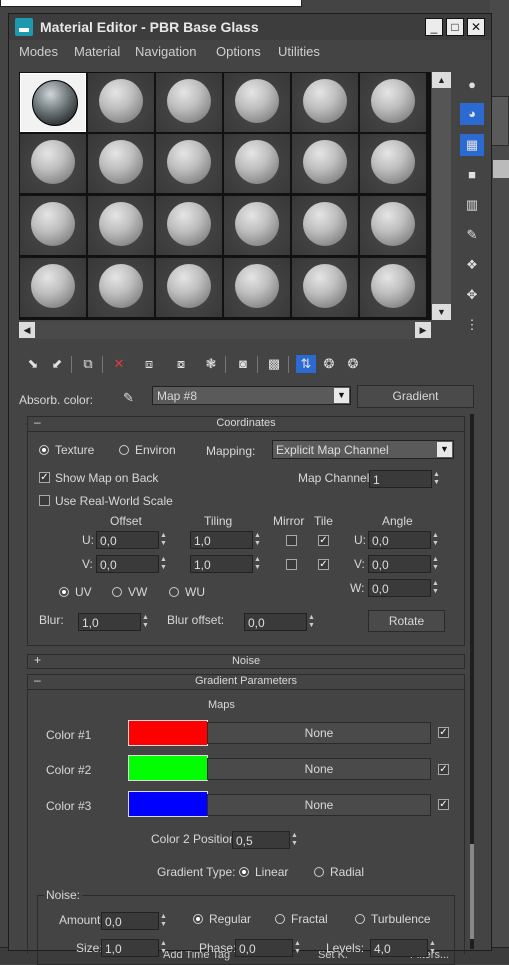 This screenshot has width=509, height=965. Describe the element at coordinates (472, 891) in the screenshot. I see `rollout-scroll-thumb` at that location.